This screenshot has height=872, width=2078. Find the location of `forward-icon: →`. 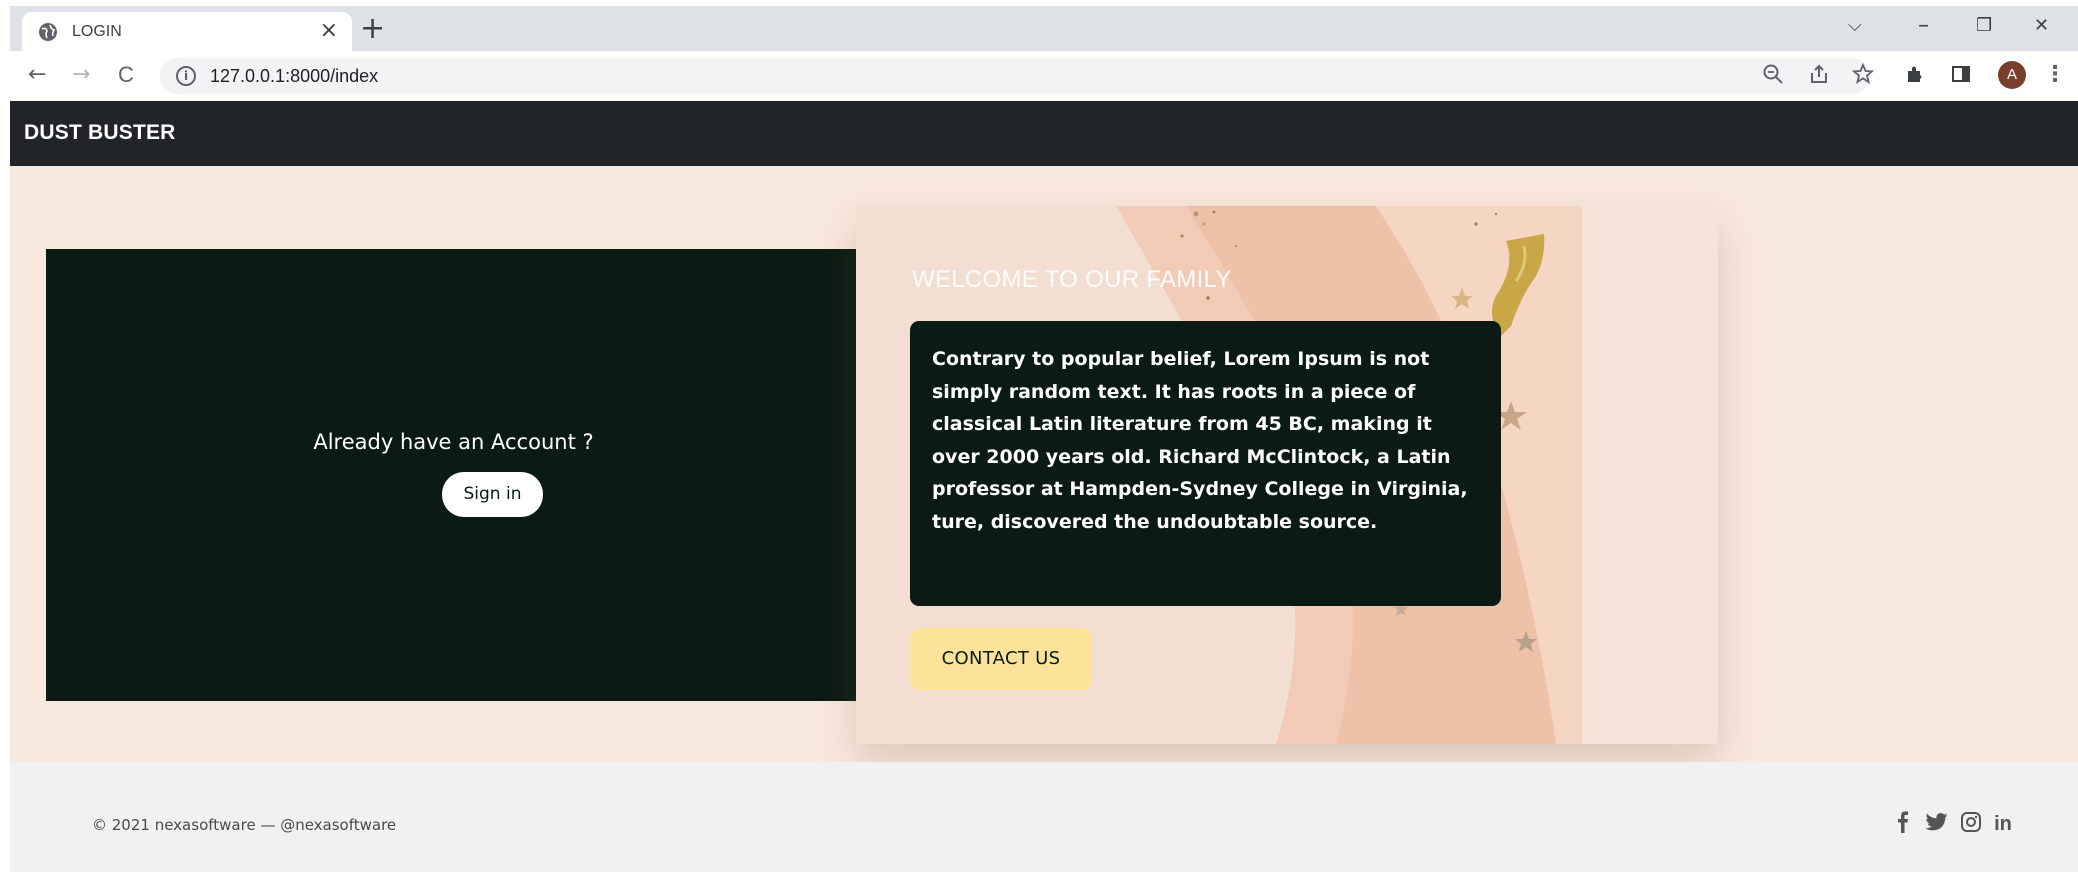

forward-icon: → is located at coordinates (81, 75).